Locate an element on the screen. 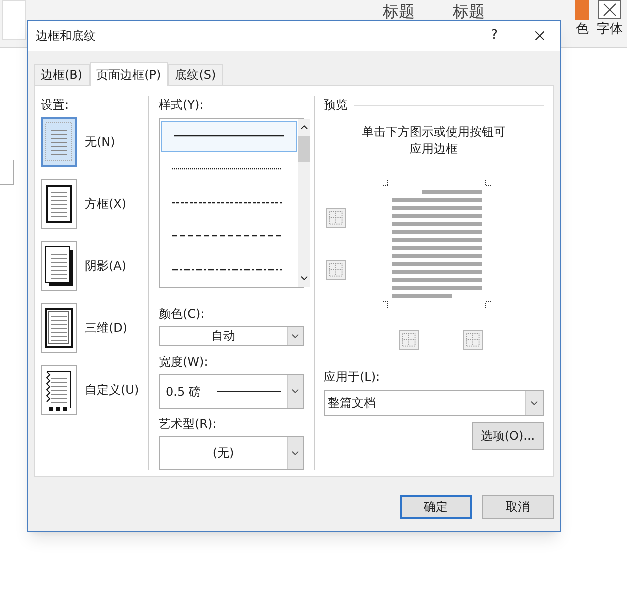 The height and width of the screenshot is (592, 627). width-dropdown: 0.5 磅 is located at coordinates (231, 392).